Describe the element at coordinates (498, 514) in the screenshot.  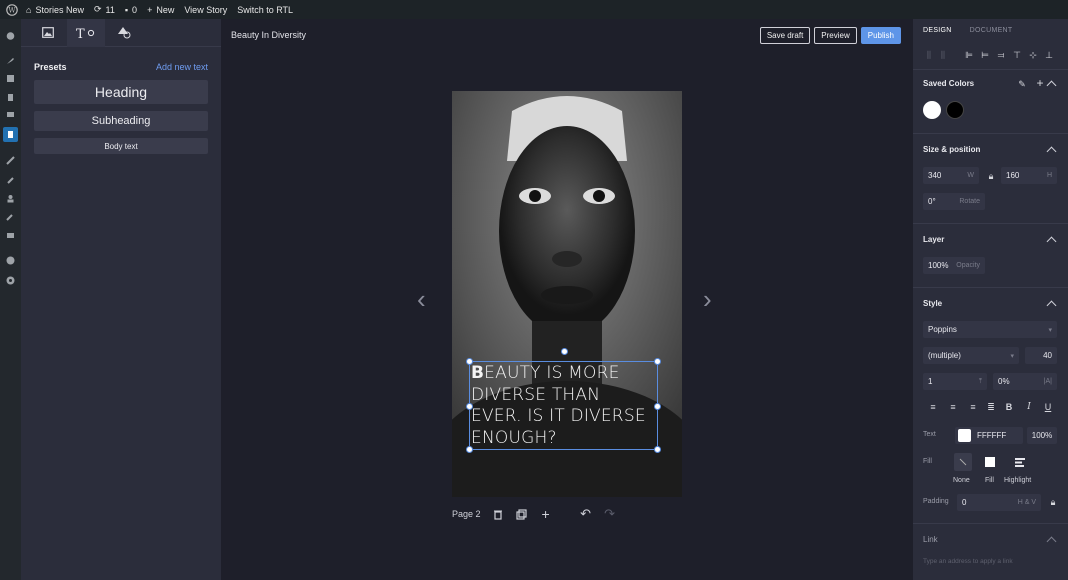
I see `delete-page-icon` at that location.